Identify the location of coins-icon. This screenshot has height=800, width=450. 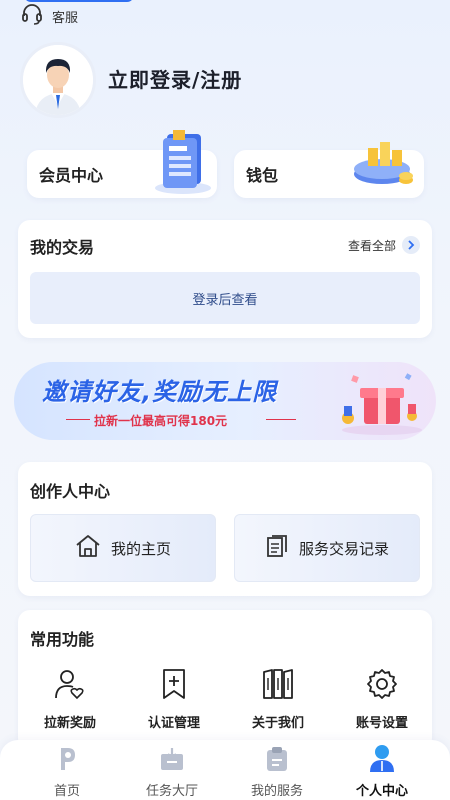
(383, 163).